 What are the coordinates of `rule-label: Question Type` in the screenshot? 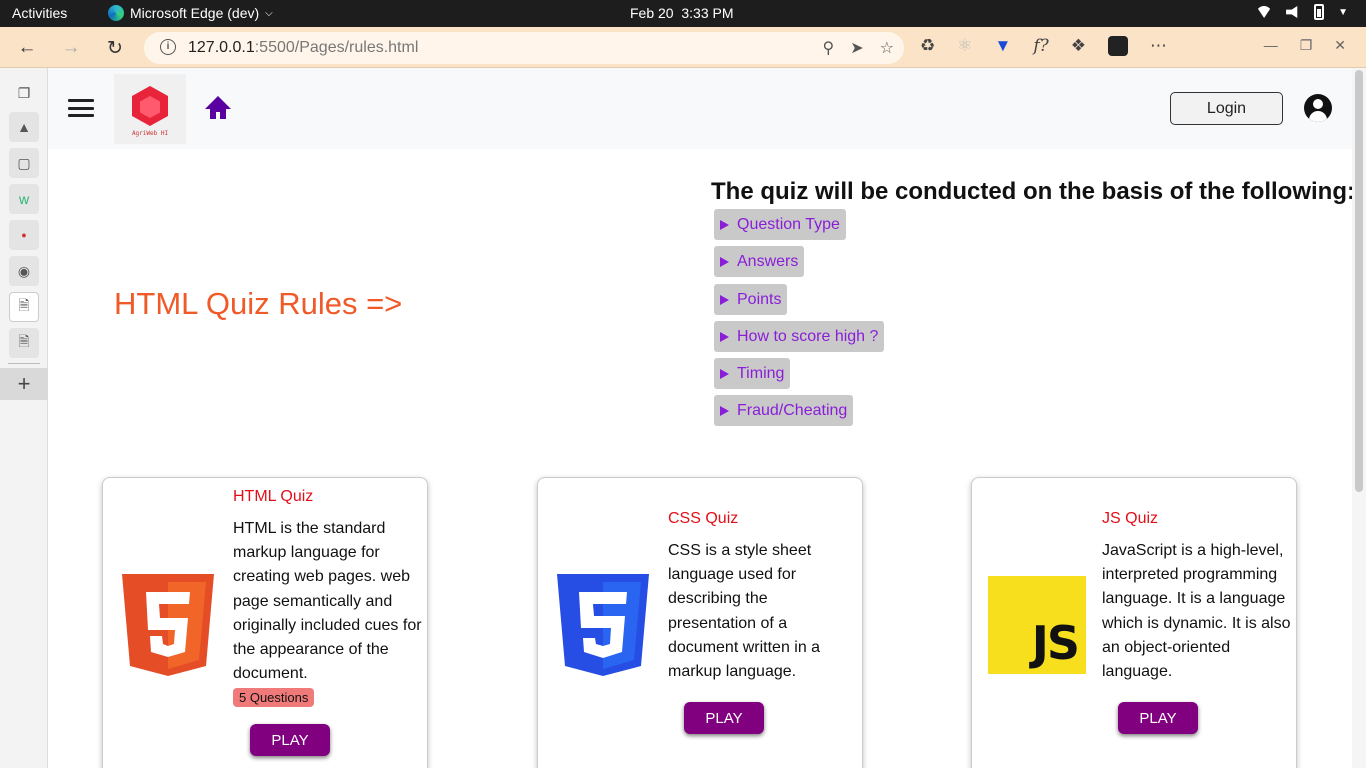 It's located at (788, 224).